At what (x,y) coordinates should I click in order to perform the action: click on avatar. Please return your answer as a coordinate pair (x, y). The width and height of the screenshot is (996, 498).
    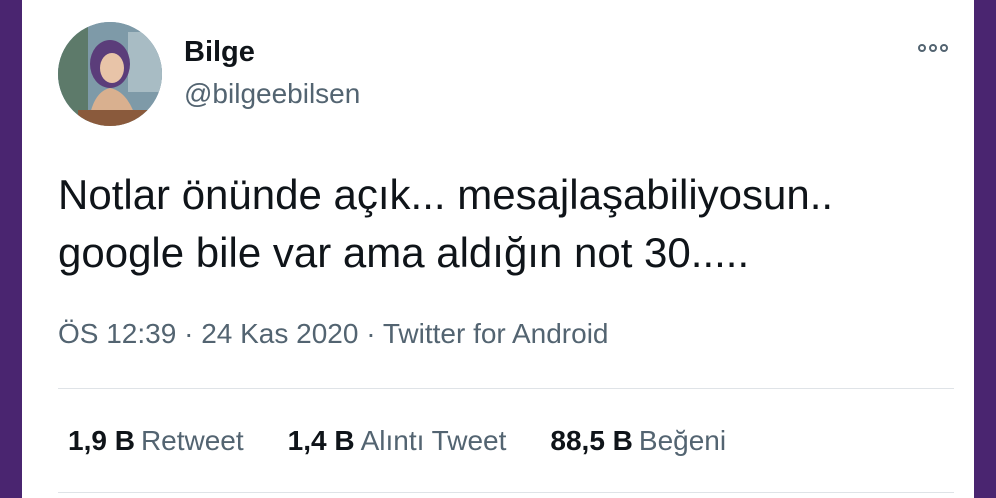
    Looking at the image, I should click on (110, 74).